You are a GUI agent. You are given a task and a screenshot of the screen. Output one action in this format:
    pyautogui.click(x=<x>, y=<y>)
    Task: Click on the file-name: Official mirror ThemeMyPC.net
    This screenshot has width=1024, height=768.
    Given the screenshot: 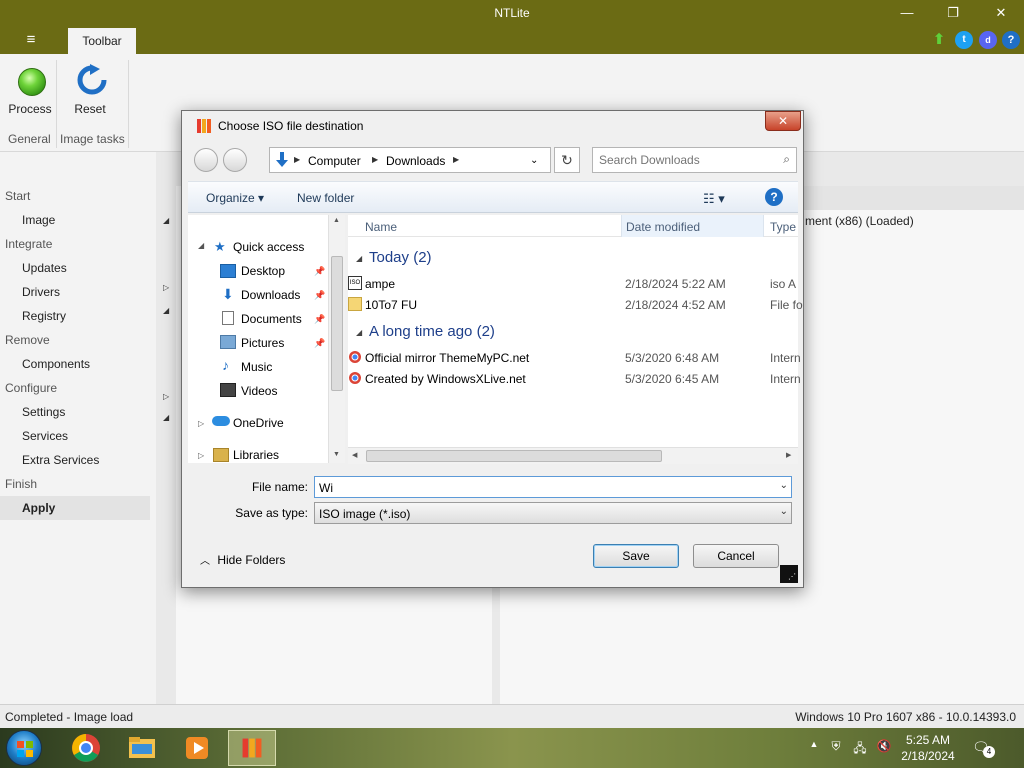 What is the action you would take?
    pyautogui.click(x=447, y=358)
    